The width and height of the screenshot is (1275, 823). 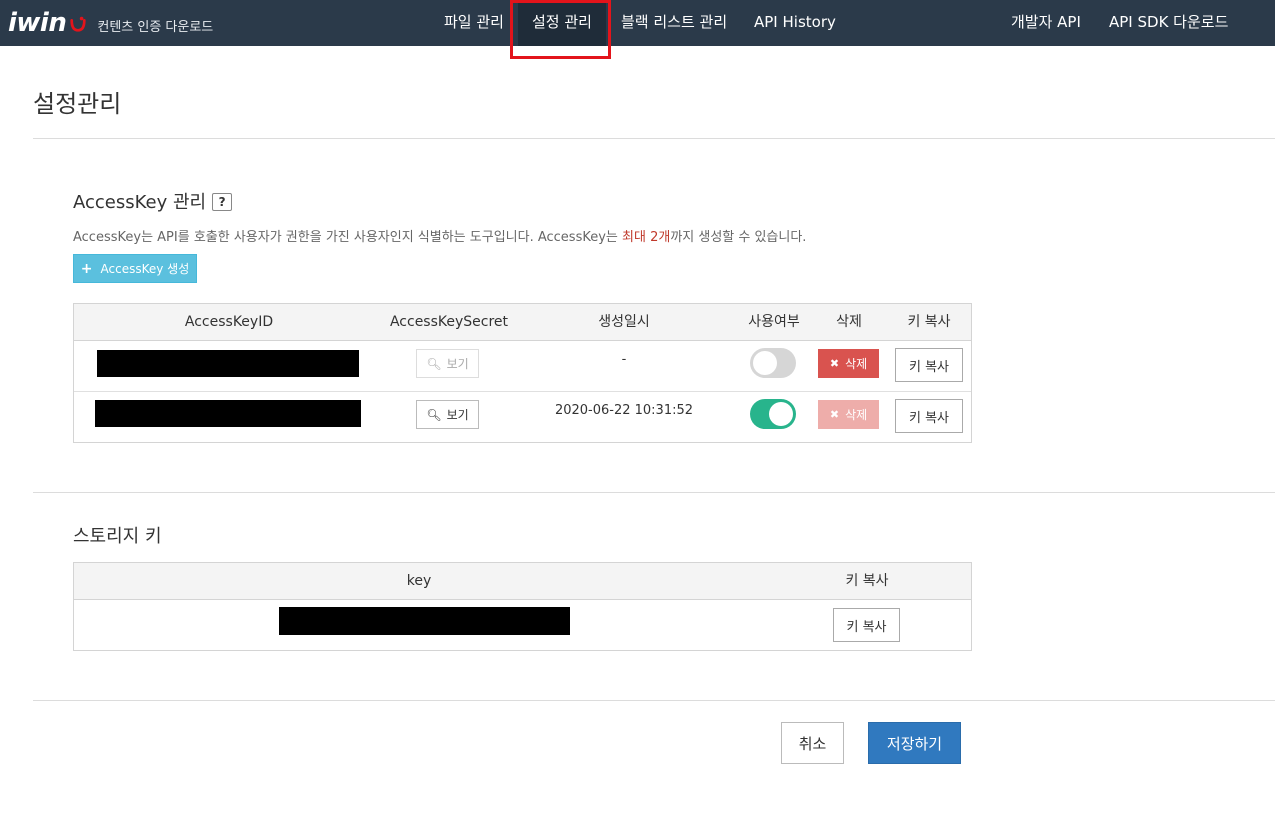 I want to click on plus-icon: +, so click(x=86, y=268).